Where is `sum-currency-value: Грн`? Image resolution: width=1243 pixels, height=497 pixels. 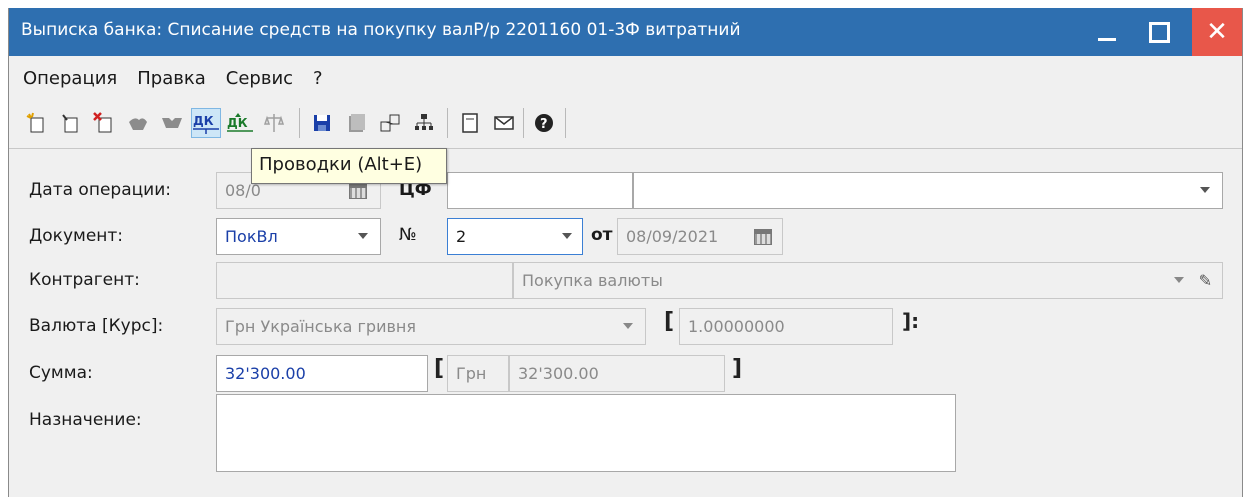
sum-currency-value: Грн is located at coordinates (471, 373).